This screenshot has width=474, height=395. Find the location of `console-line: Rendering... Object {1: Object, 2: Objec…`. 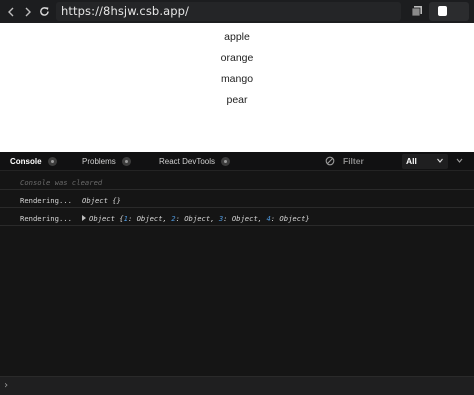

console-line: Rendering... Object {1: Object, 2: Objec… is located at coordinates (237, 217).